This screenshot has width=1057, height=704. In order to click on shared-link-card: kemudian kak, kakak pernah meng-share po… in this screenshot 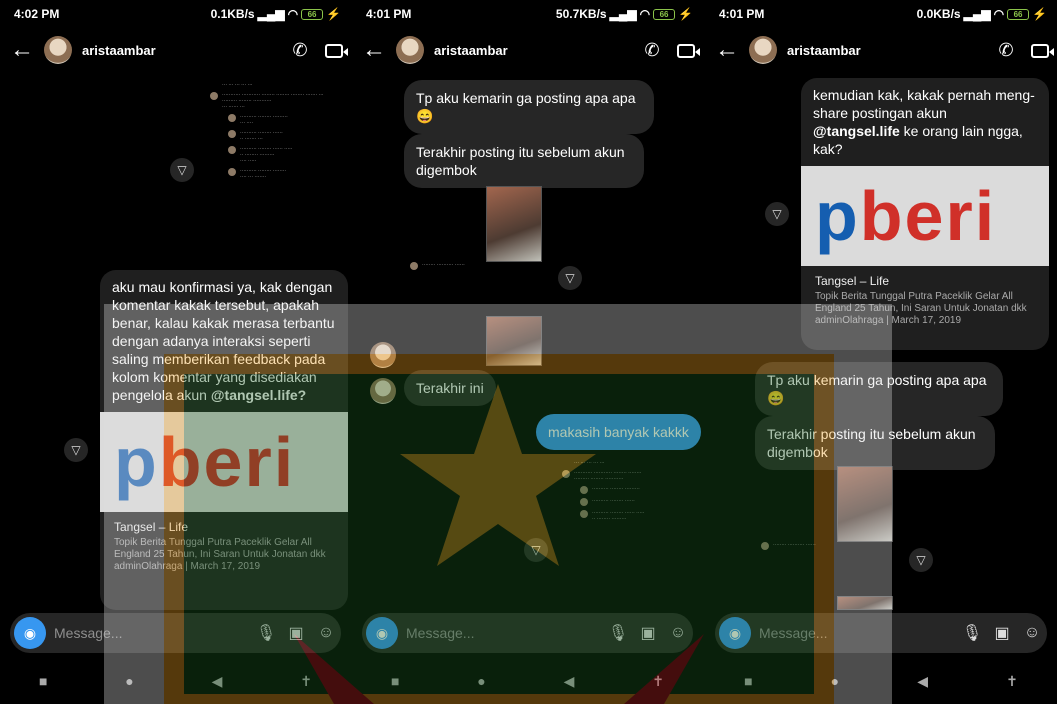, I will do `click(925, 214)`.